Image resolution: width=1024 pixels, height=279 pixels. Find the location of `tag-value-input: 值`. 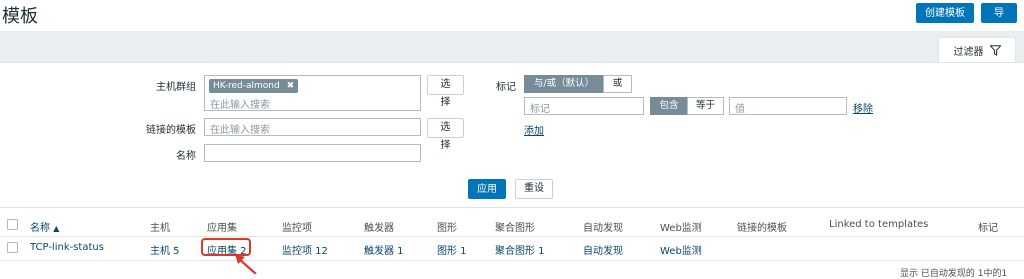

tag-value-input: 值 is located at coordinates (788, 106).